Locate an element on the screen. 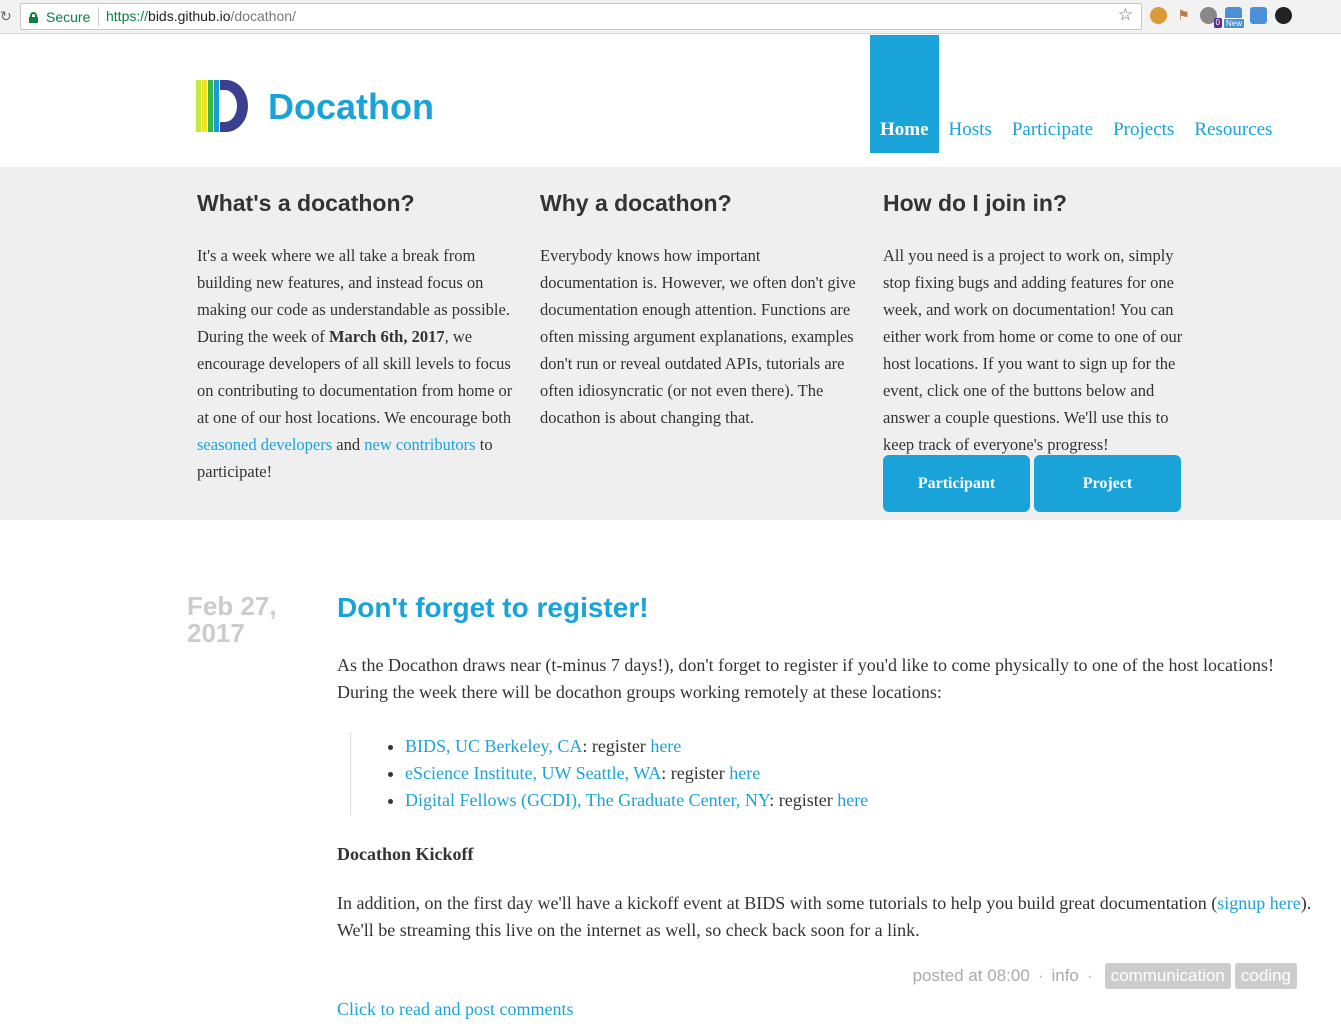  seasoned-developers-link: seasoned developers is located at coordinates (264, 444).